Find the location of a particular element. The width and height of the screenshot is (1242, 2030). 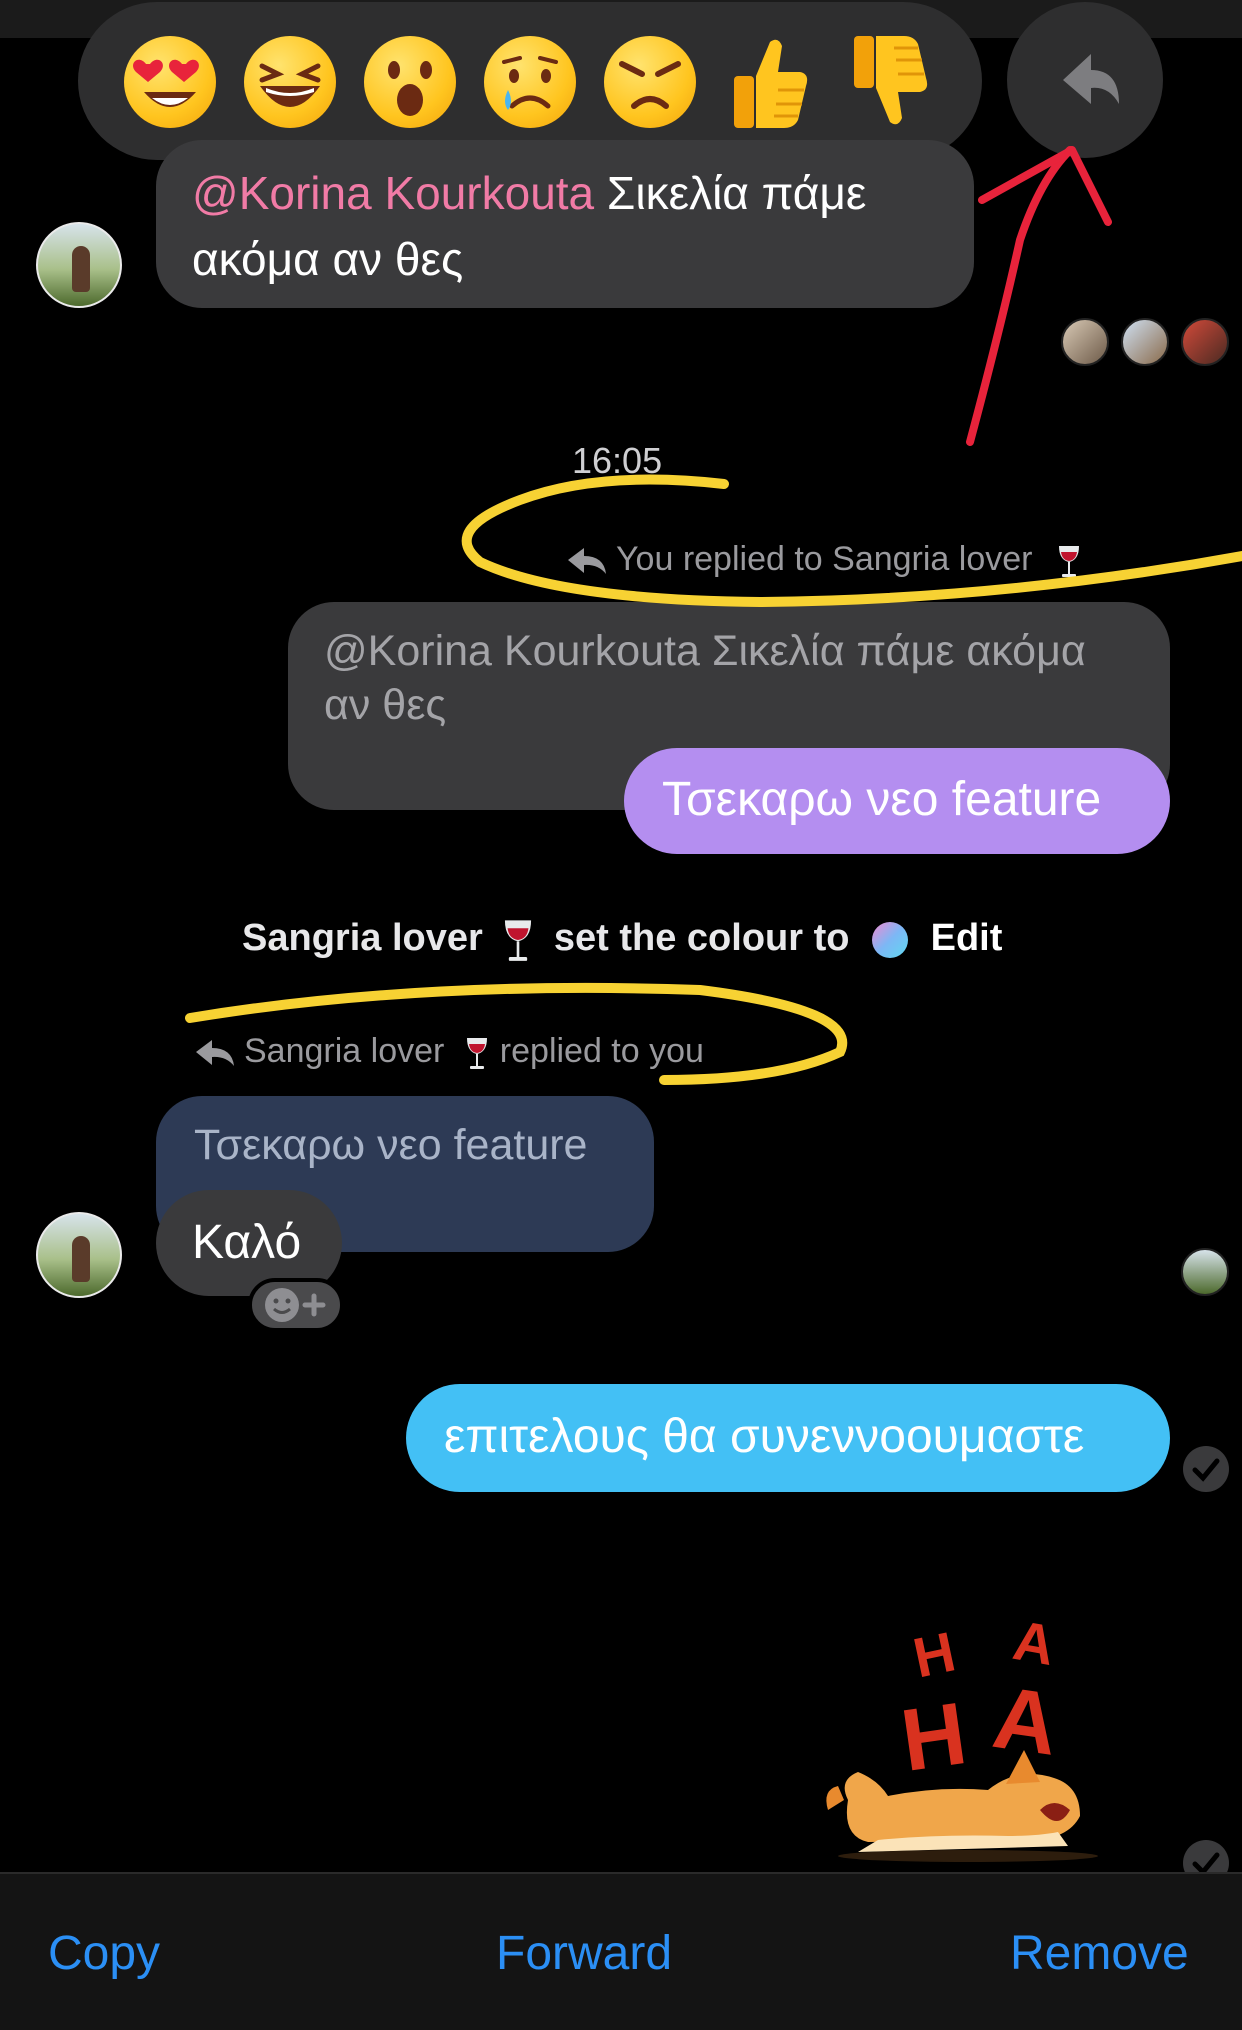

dog-sticker-icon is located at coordinates (962, 1806).